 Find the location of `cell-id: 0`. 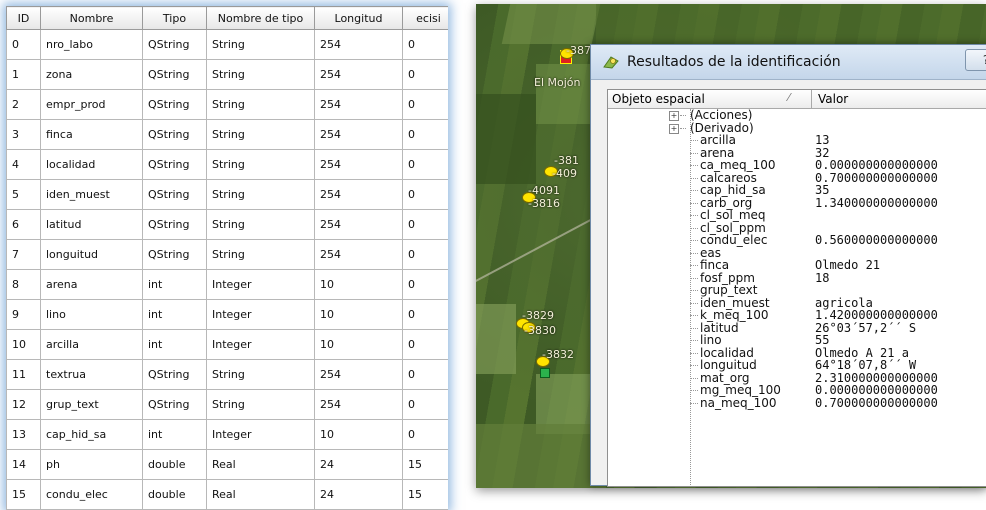

cell-id: 0 is located at coordinates (23, 44).